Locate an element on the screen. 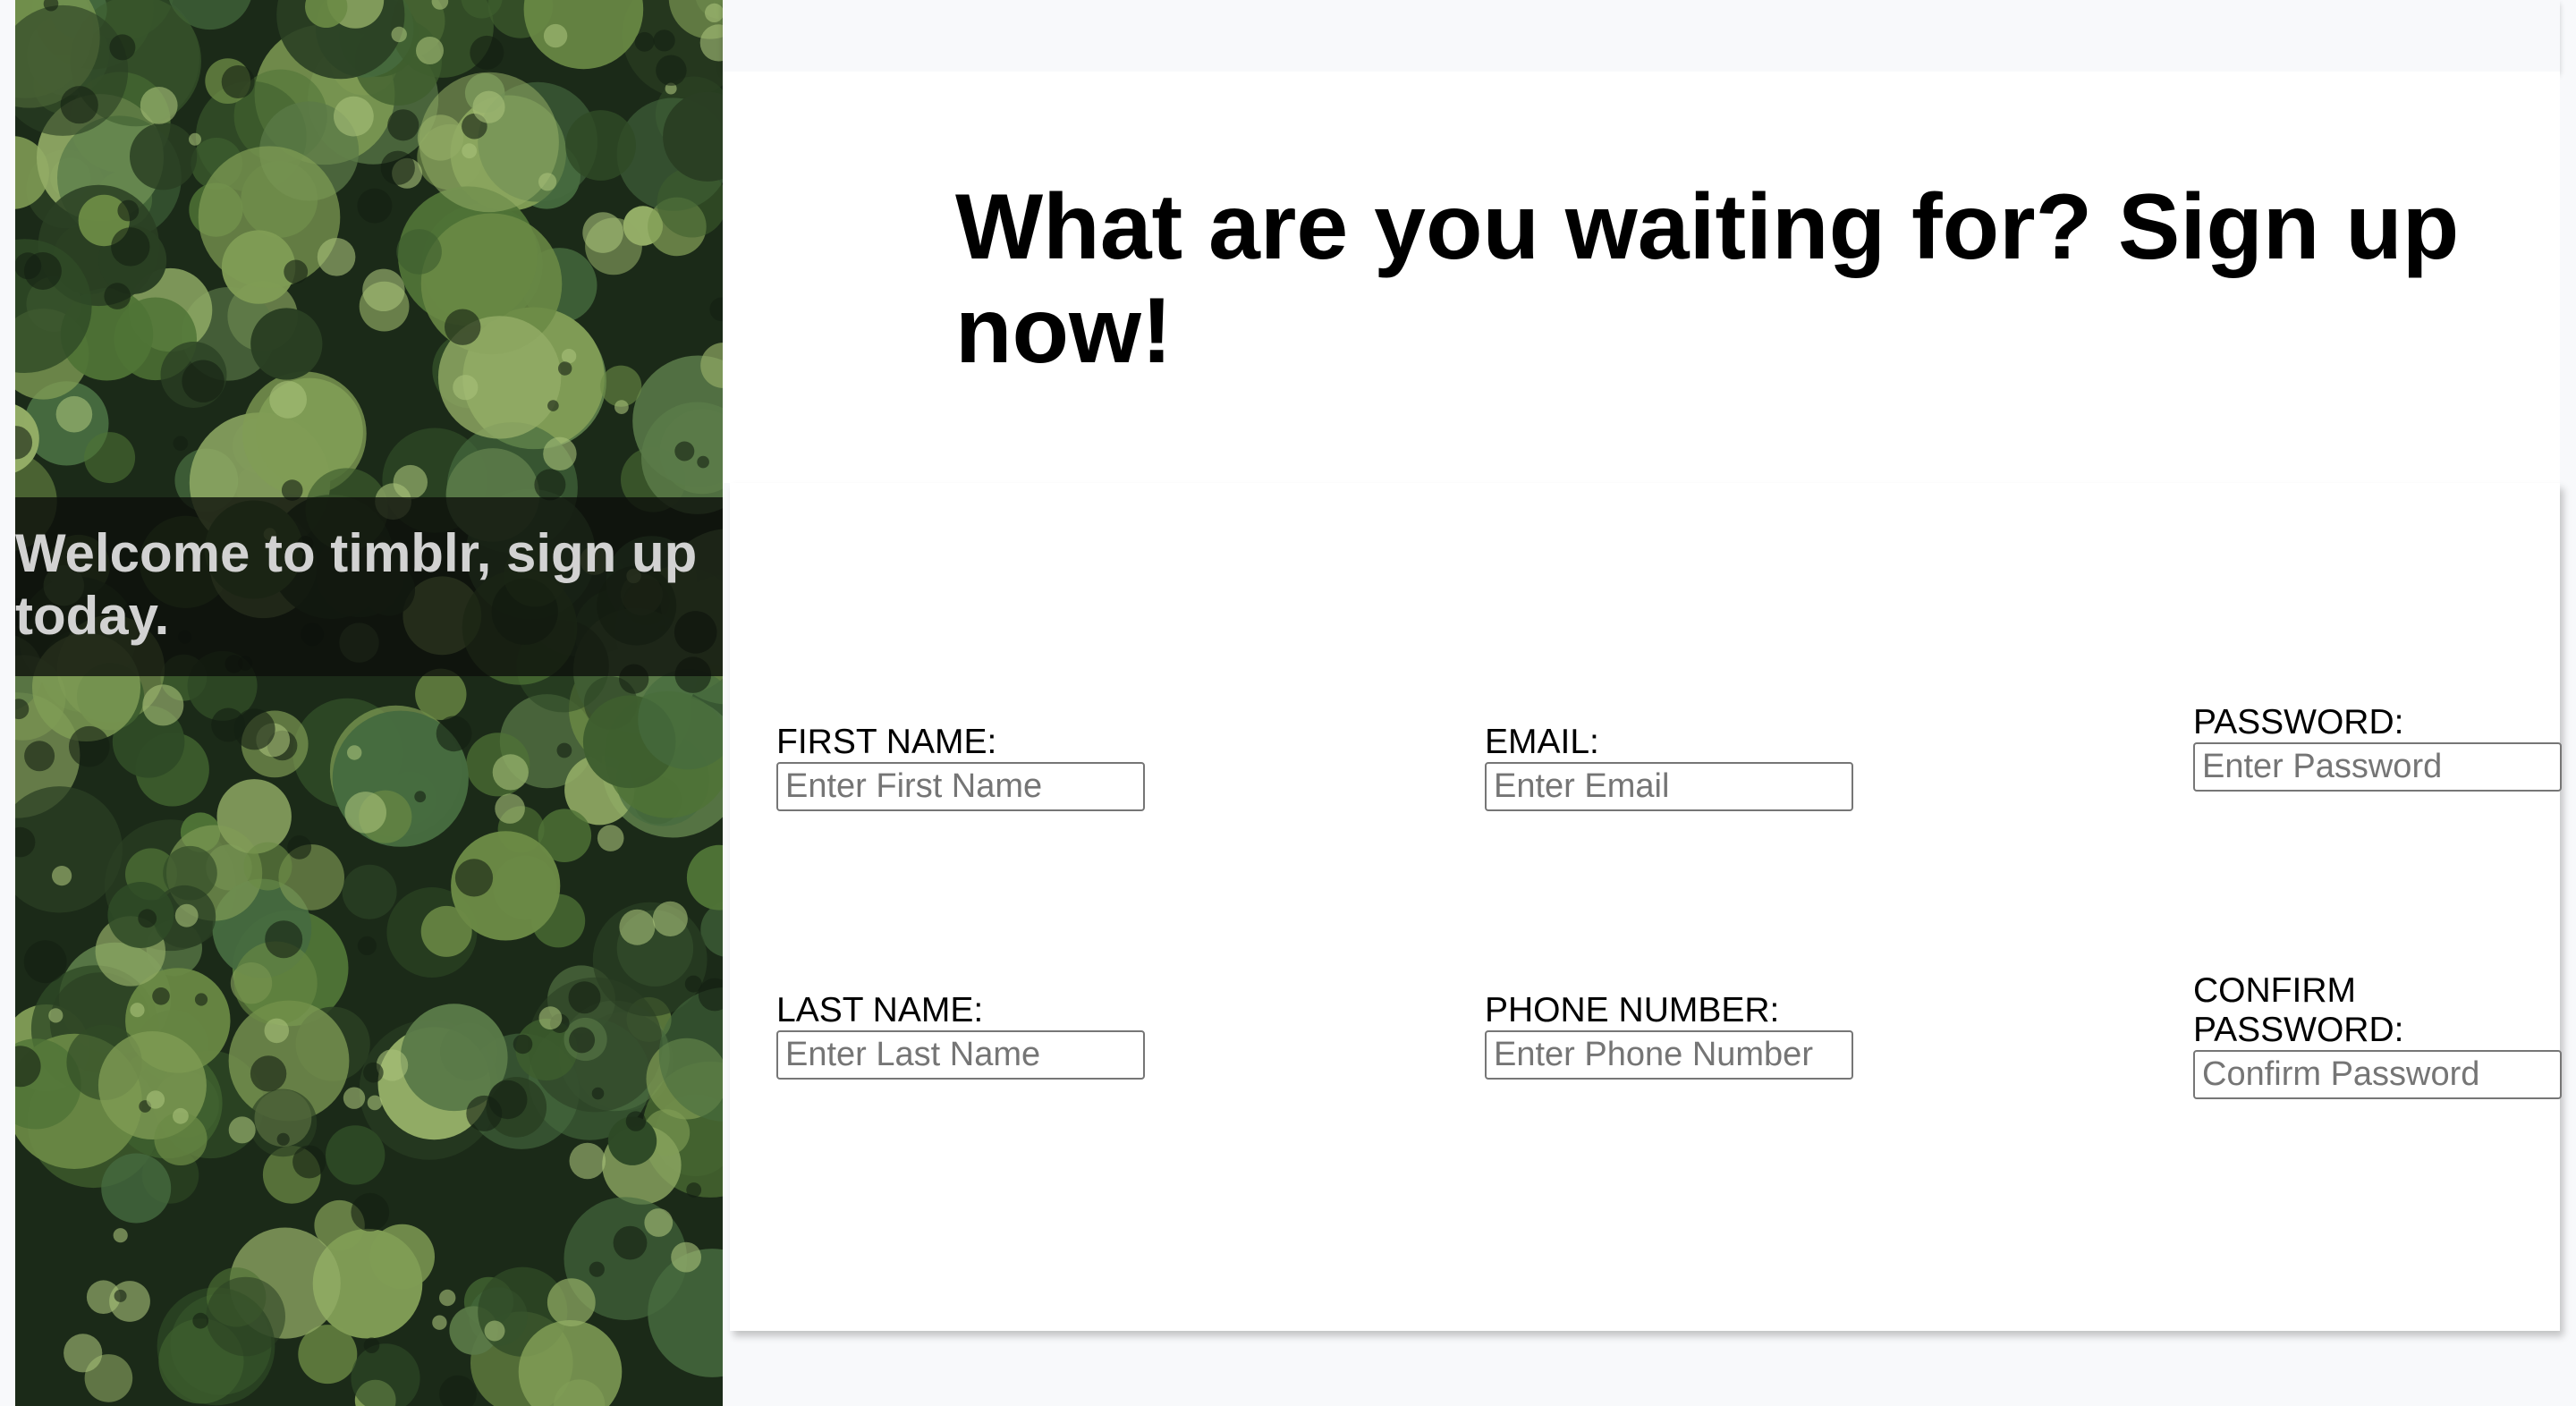  email-label: EMAIL: is located at coordinates (1542, 742).